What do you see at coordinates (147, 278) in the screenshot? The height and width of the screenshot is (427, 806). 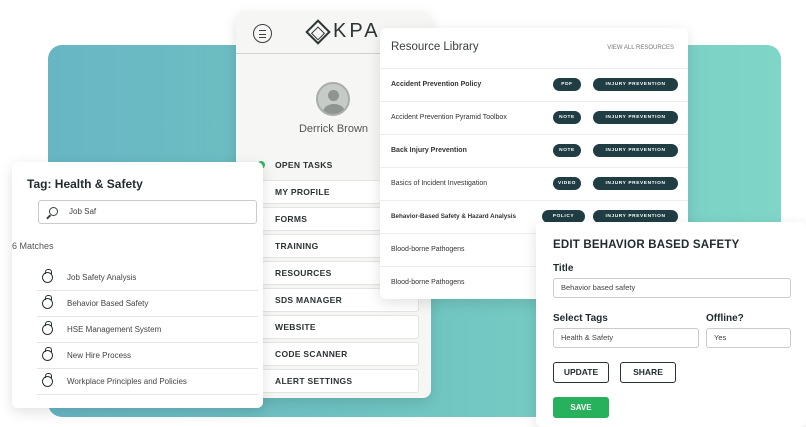 I see `list-item: Job Safety Analysis` at bounding box center [147, 278].